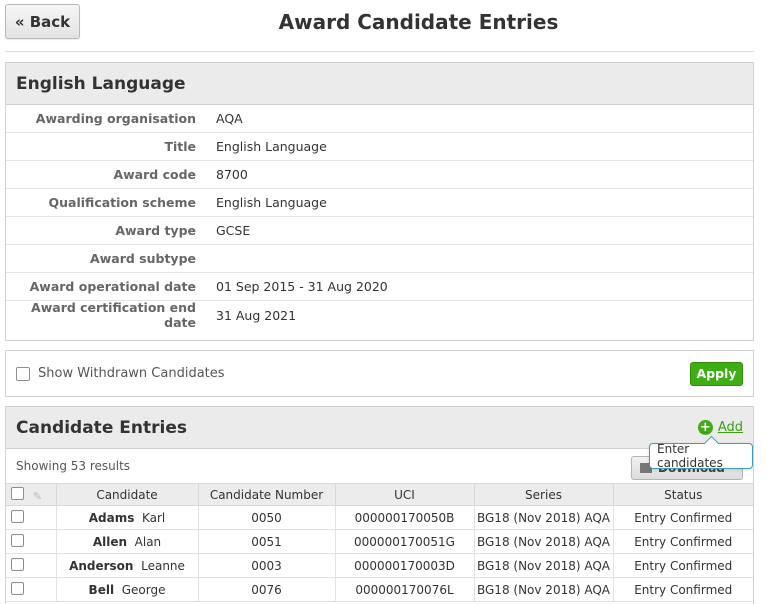 The height and width of the screenshot is (604, 767). What do you see at coordinates (148, 541) in the screenshot?
I see `candidate-forename: Alan` at bounding box center [148, 541].